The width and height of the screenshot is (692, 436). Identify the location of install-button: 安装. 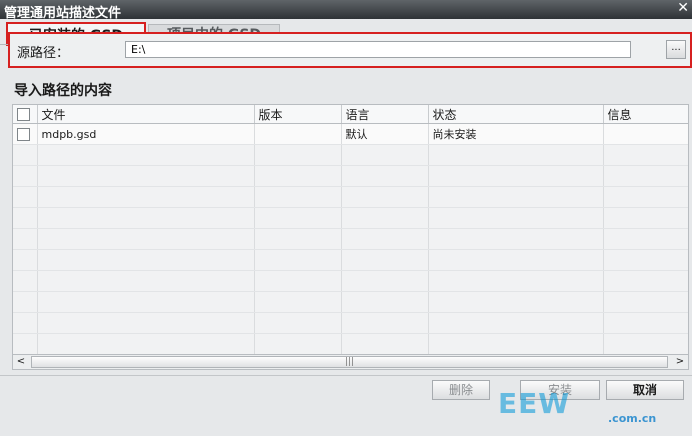
(560, 390).